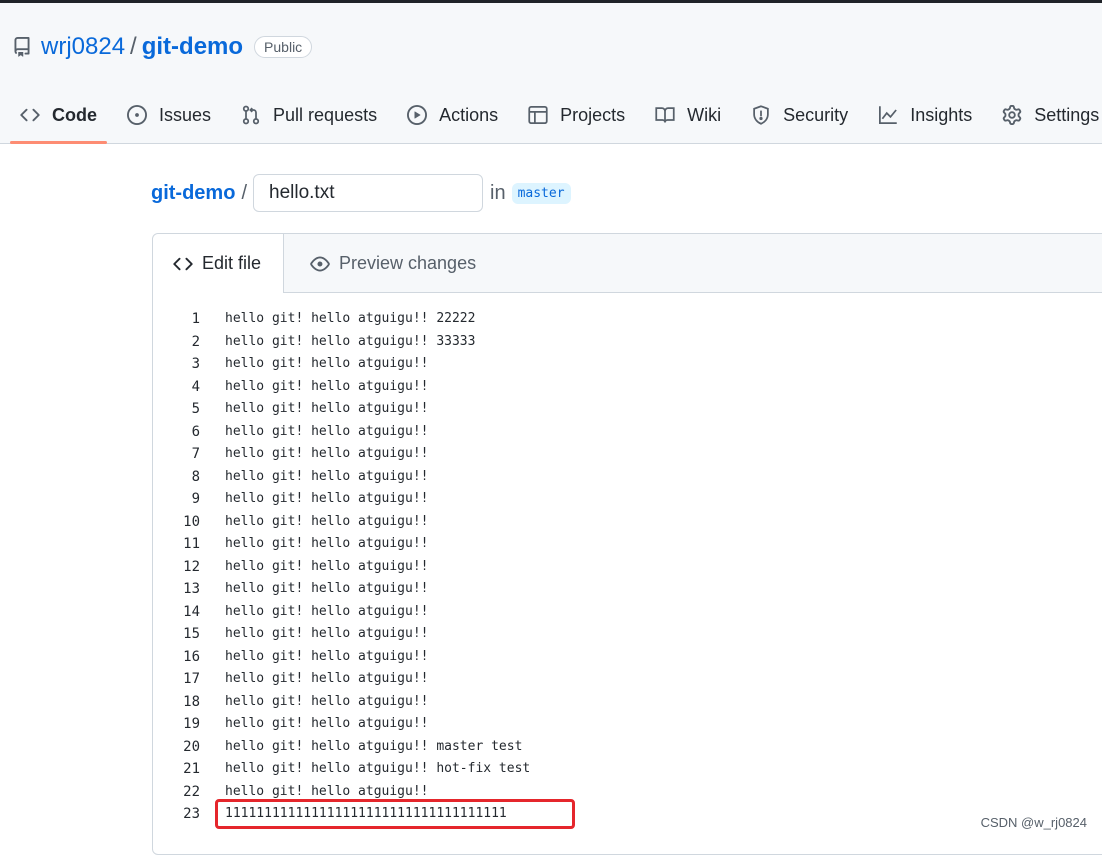  Describe the element at coordinates (191, 656) in the screenshot. I see `line-number: 16` at that location.